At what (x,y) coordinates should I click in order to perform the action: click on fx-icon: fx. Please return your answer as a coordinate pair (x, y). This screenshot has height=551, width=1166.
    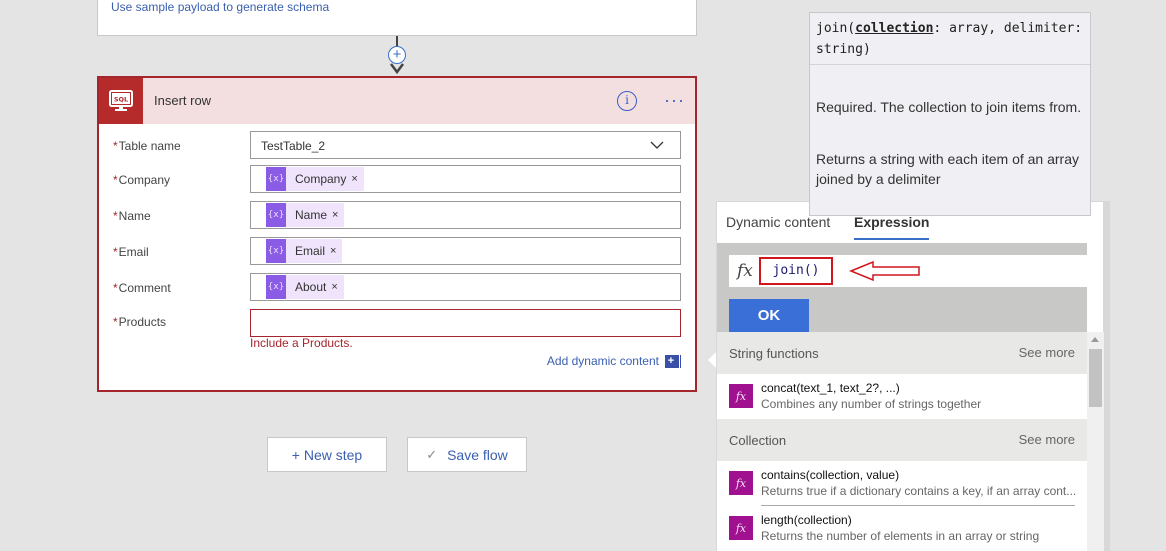
    Looking at the image, I should click on (745, 271).